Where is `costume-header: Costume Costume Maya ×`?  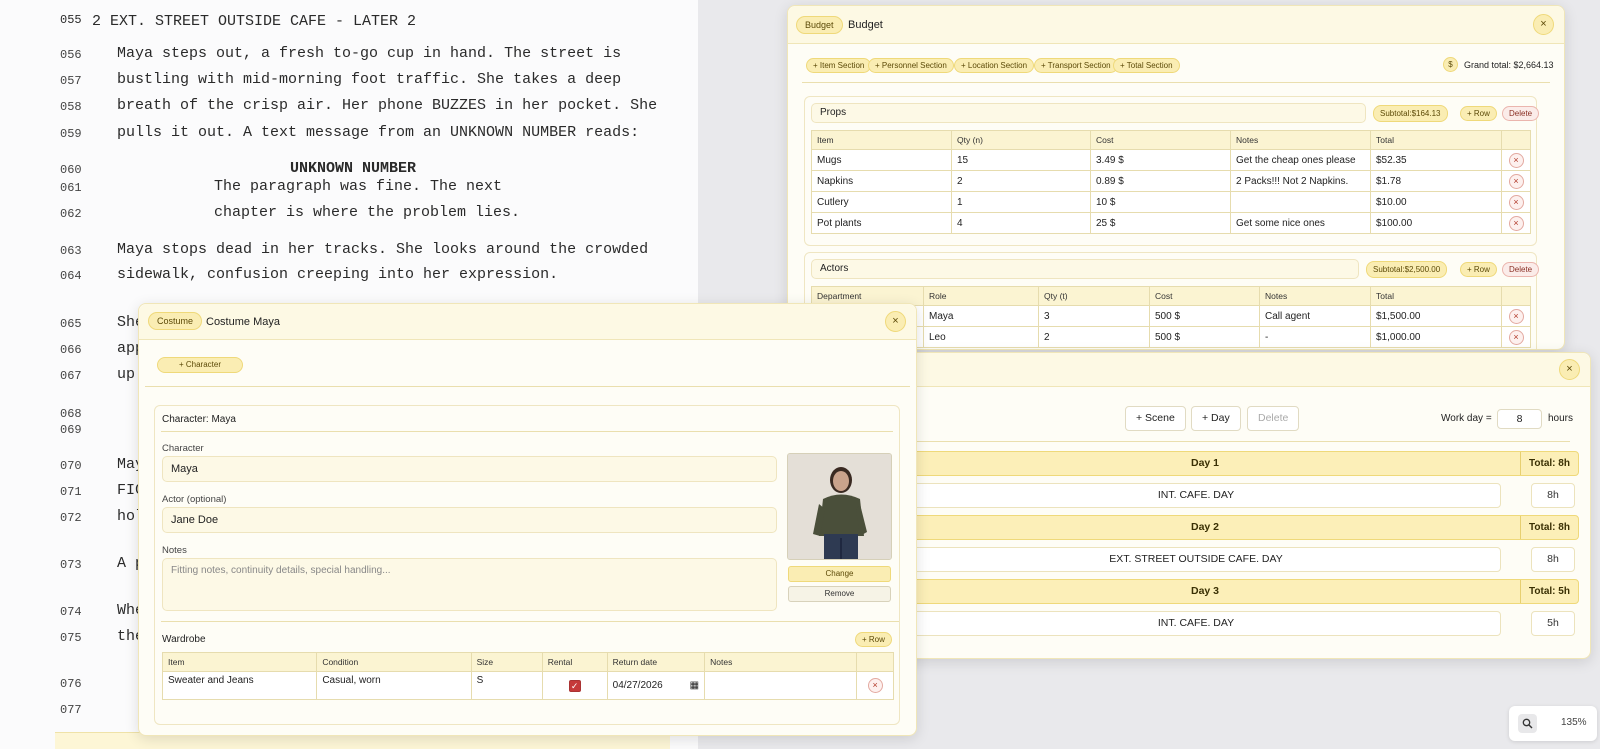
costume-header: Costume Costume Maya × is located at coordinates (527, 322).